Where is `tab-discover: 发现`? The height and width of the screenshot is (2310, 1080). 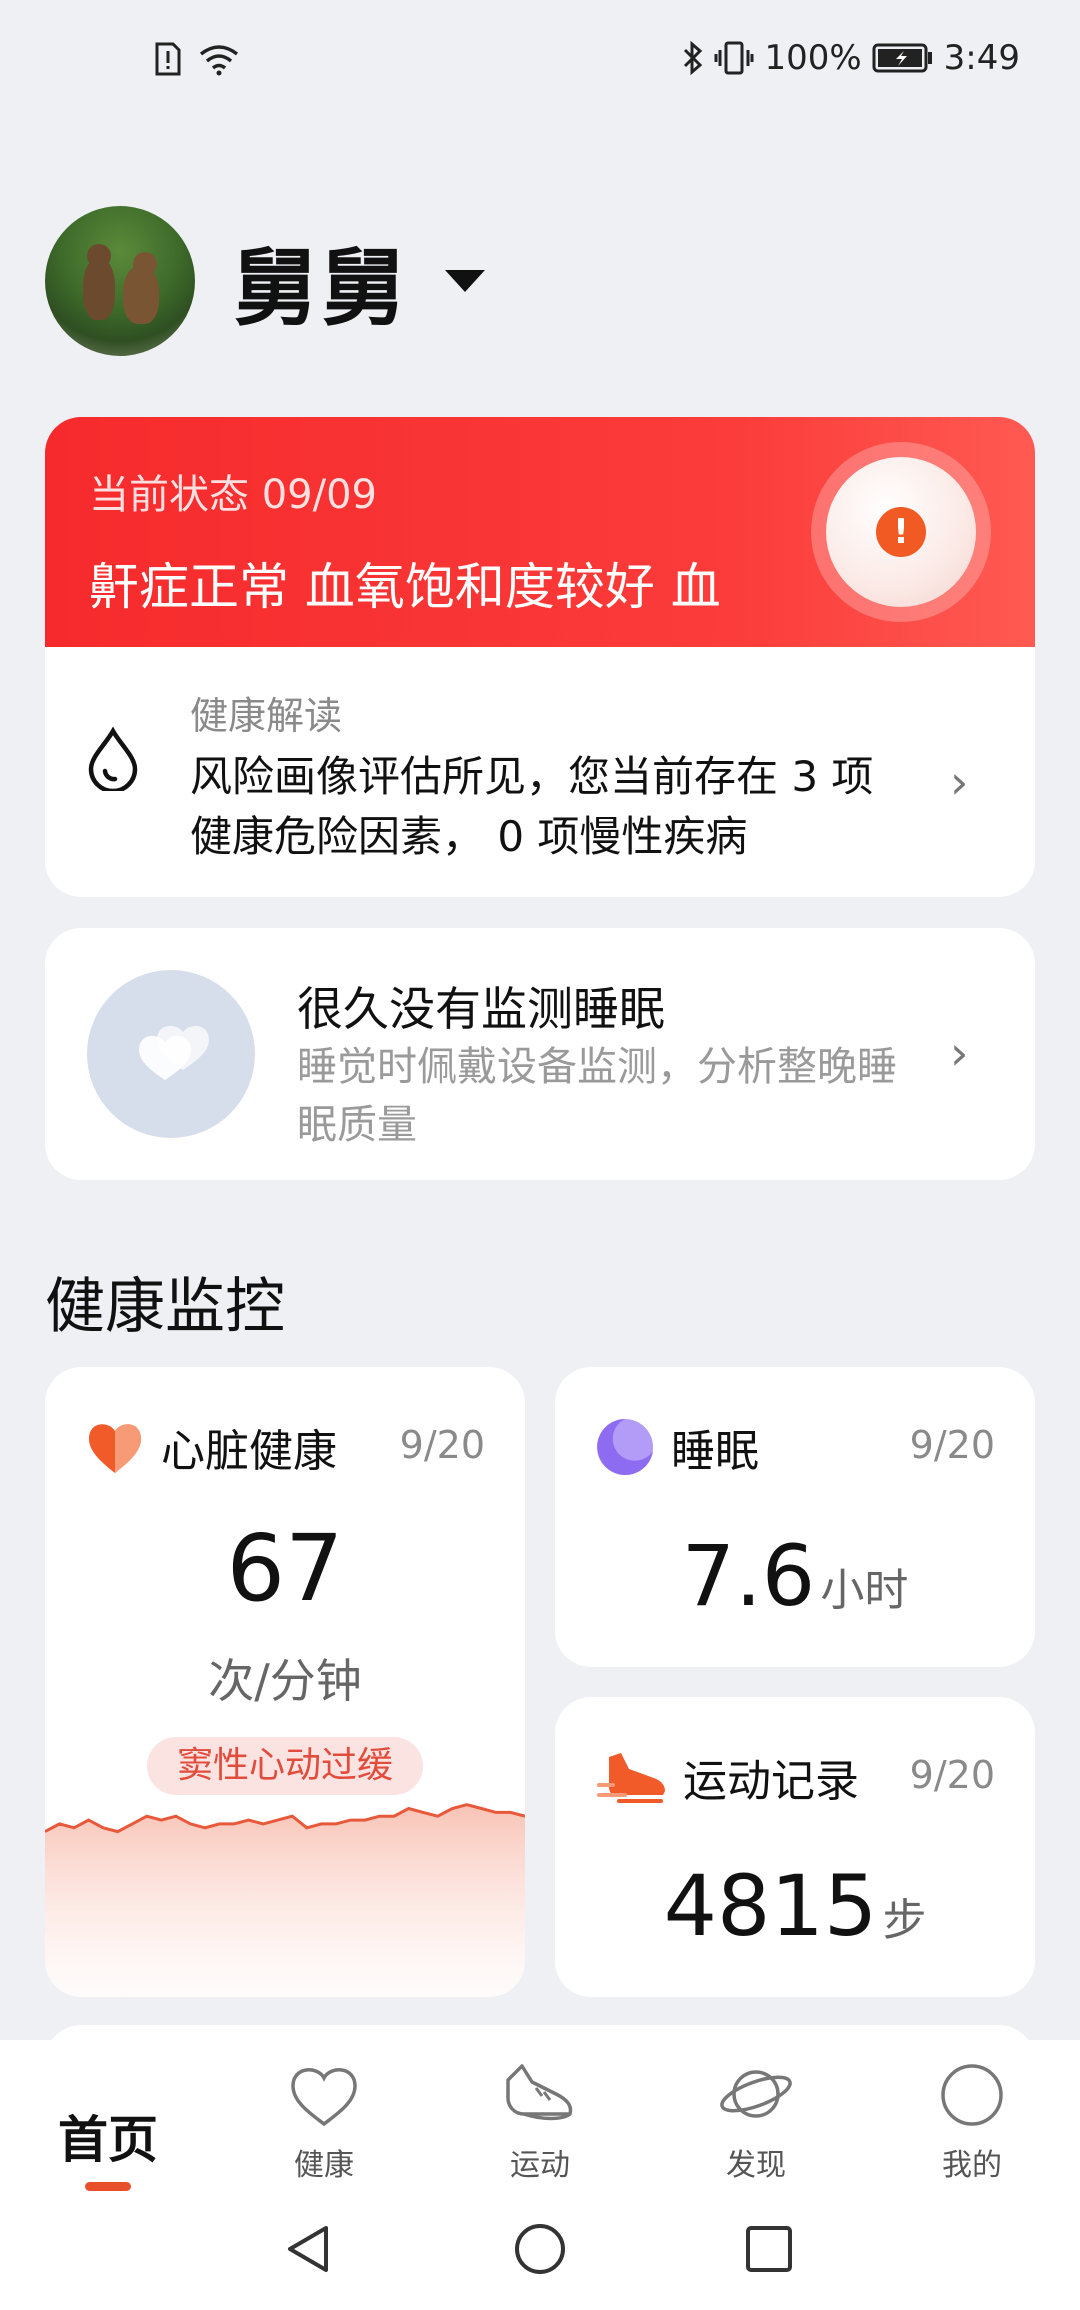 tab-discover: 发现 is located at coordinates (756, 2111).